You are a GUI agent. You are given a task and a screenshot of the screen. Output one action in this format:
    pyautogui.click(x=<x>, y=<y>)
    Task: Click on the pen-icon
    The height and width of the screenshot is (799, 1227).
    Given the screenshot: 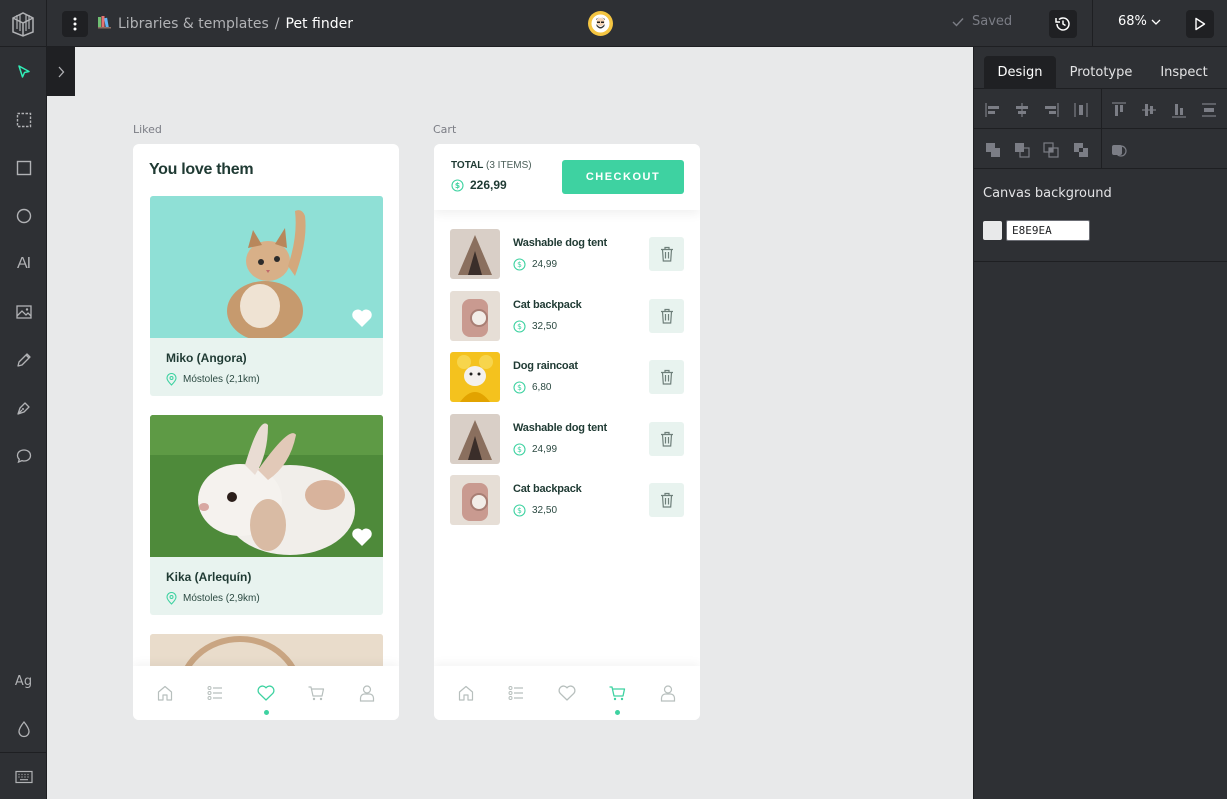 What is the action you would take?
    pyautogui.click(x=23, y=408)
    